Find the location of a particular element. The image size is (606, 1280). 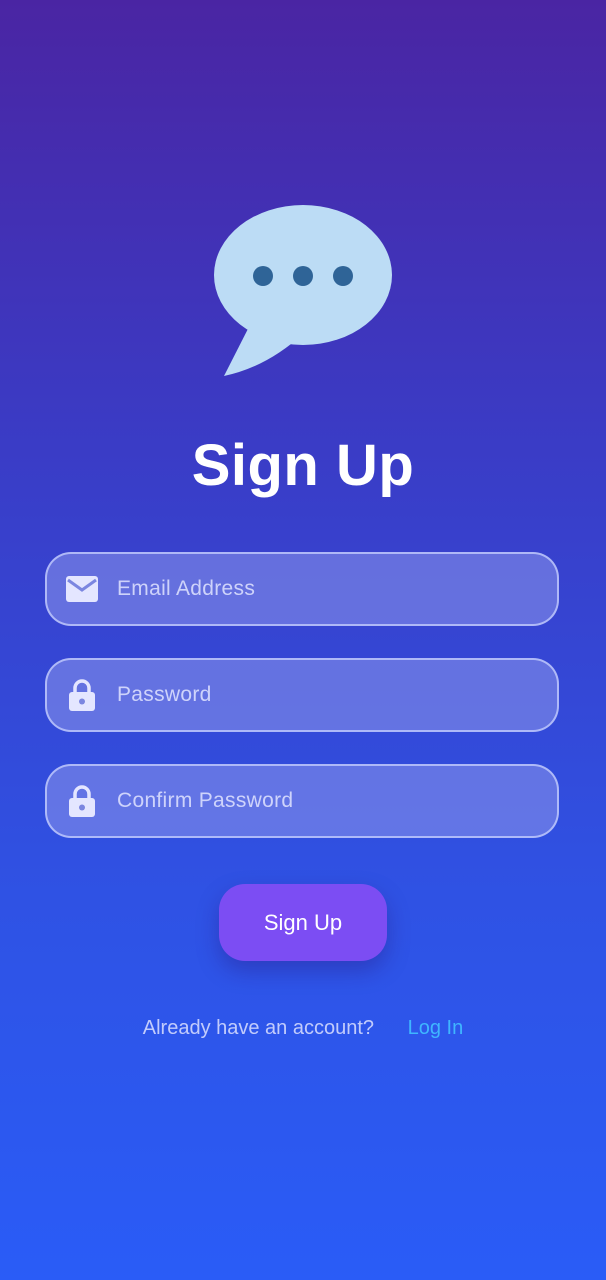

confirm-password-input is located at coordinates (327, 801).